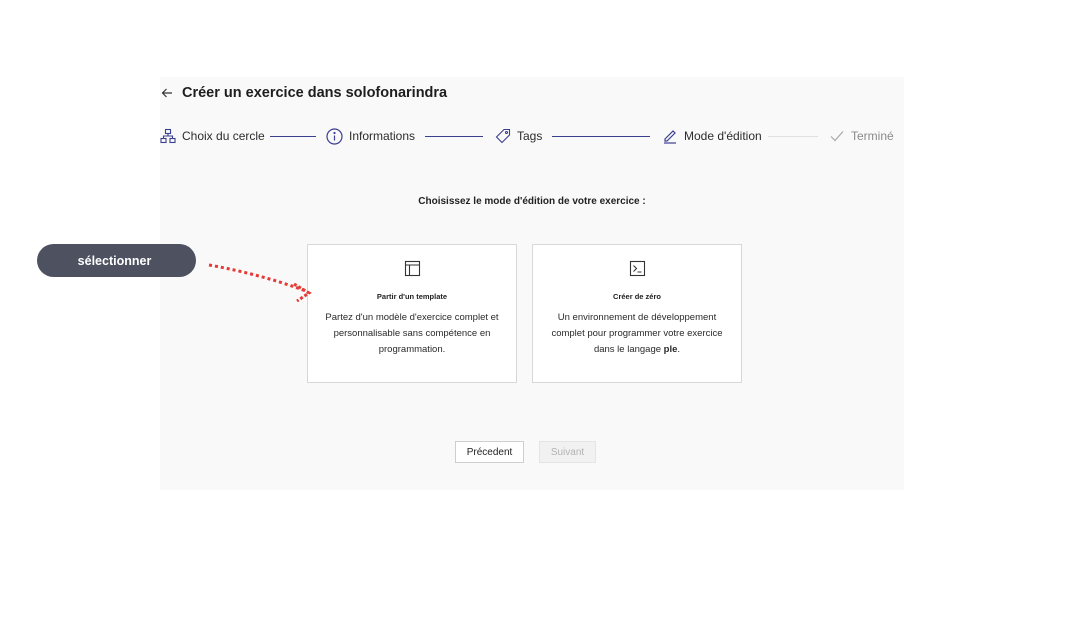 Image resolution: width=1091 pixels, height=634 pixels. Describe the element at coordinates (489, 452) in the screenshot. I see `previous-button: Précedent` at that location.